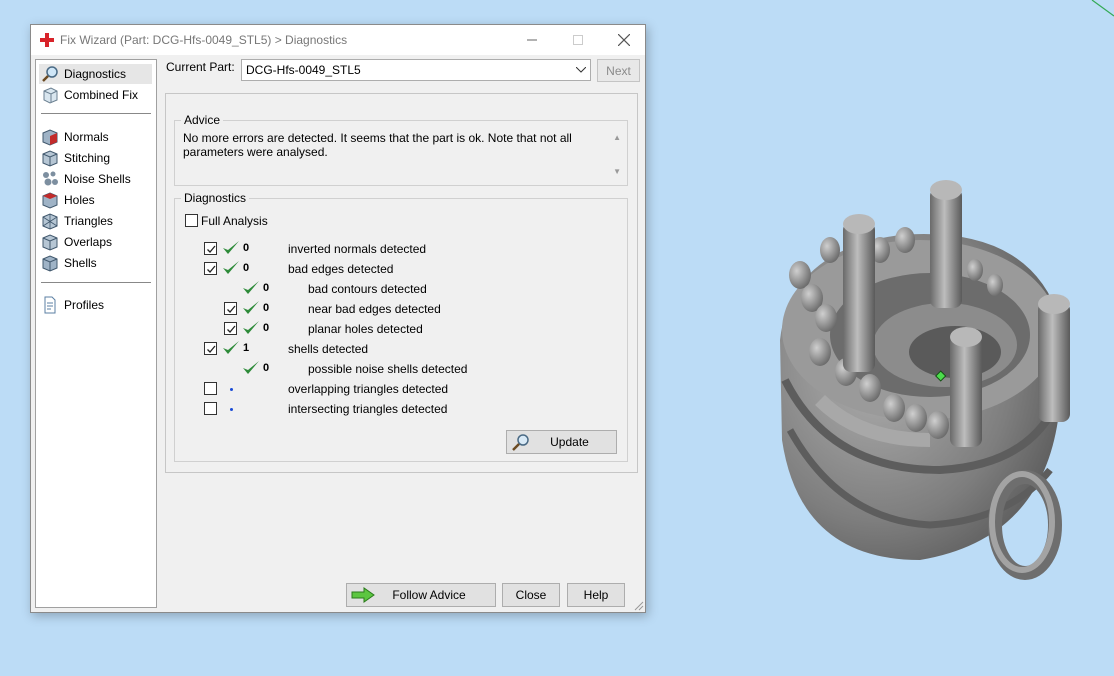 The width and height of the screenshot is (1114, 676). Describe the element at coordinates (365, 329) in the screenshot. I see `diagnostic-label: planar holes detected` at that location.